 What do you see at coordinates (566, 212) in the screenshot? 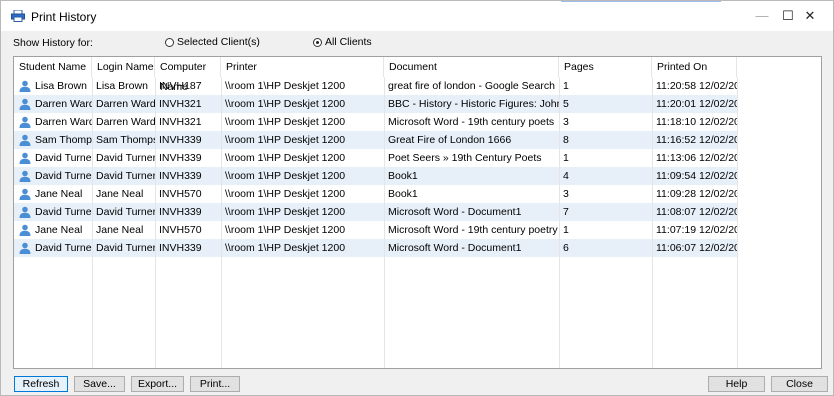
I see `cell-pages: 7` at bounding box center [566, 212].